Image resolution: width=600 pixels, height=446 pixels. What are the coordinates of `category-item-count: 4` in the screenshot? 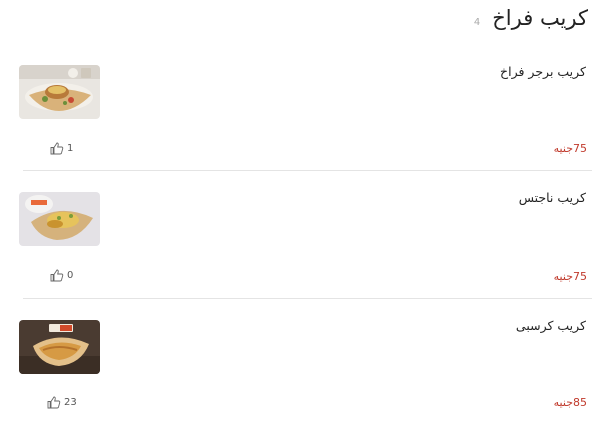 It's located at (477, 22).